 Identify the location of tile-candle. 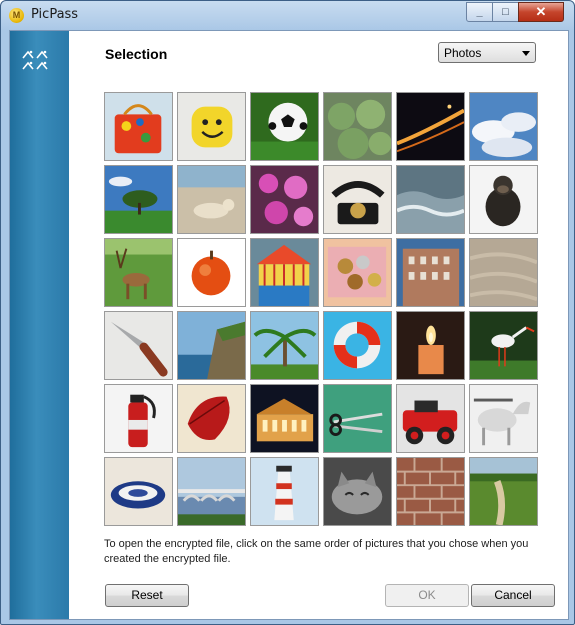
(430, 345).